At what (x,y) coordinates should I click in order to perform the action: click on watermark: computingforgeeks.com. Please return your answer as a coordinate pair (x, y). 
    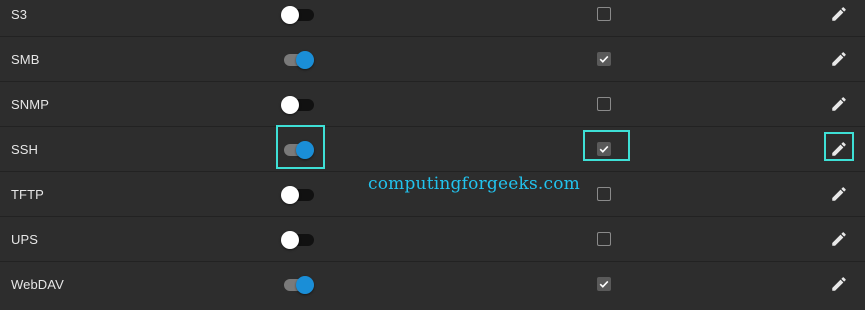
    Looking at the image, I should click on (474, 184).